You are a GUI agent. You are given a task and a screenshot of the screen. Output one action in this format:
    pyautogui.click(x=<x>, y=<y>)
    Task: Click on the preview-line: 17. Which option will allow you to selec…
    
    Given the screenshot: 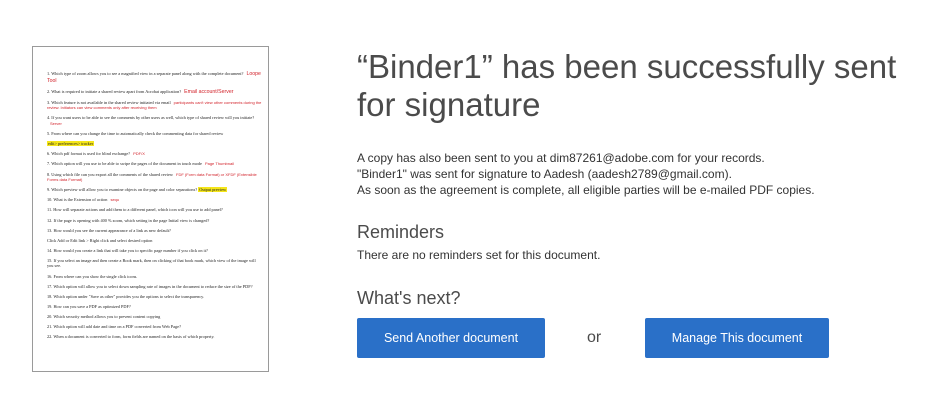 What is the action you would take?
    pyautogui.click(x=154, y=287)
    